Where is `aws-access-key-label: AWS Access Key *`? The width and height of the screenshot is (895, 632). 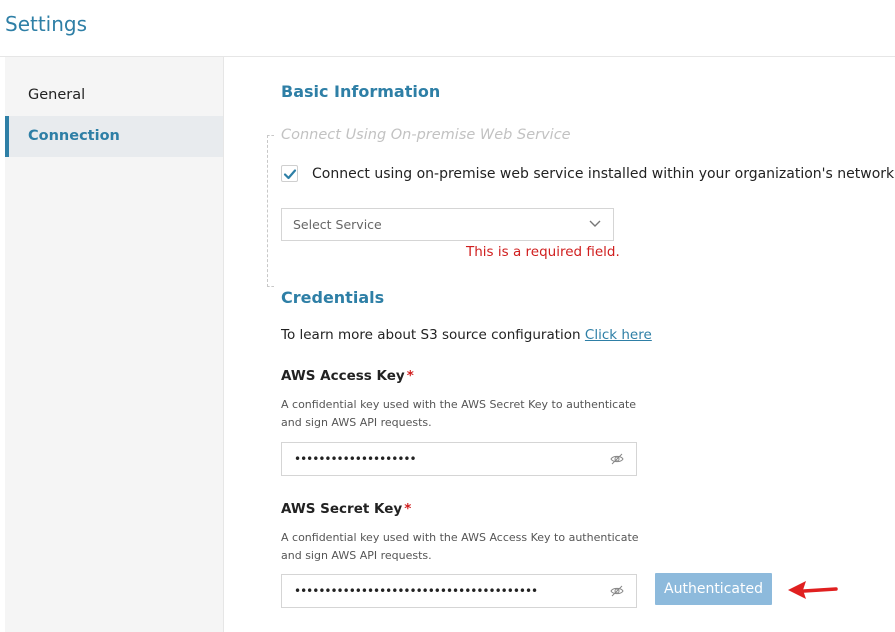 aws-access-key-label: AWS Access Key * is located at coordinates (347, 376).